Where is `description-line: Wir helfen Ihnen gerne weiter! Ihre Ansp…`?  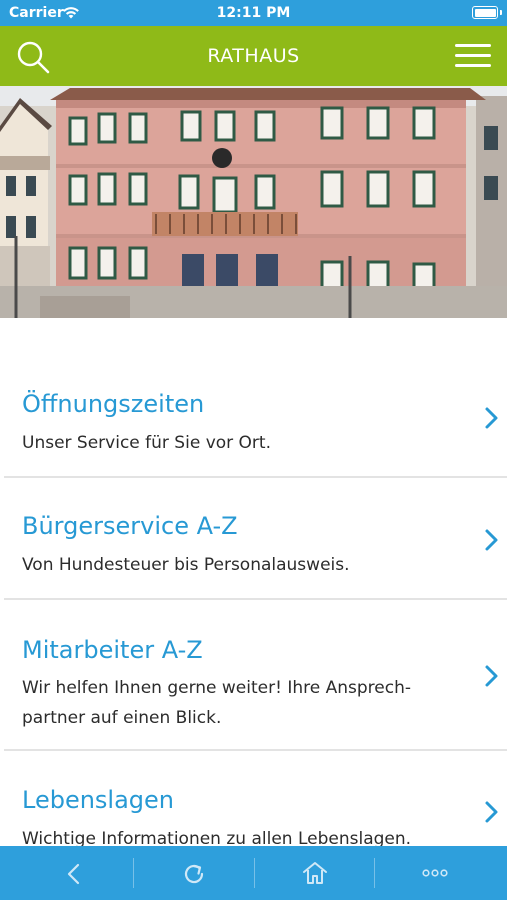
description-line: Wir helfen Ihnen gerne weiter! Ihre Ansp… is located at coordinates (216, 688).